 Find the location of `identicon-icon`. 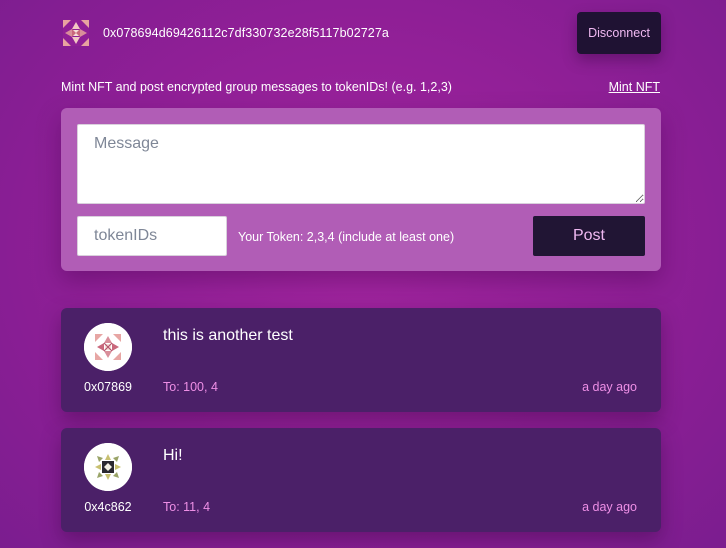

identicon-icon is located at coordinates (76, 33).